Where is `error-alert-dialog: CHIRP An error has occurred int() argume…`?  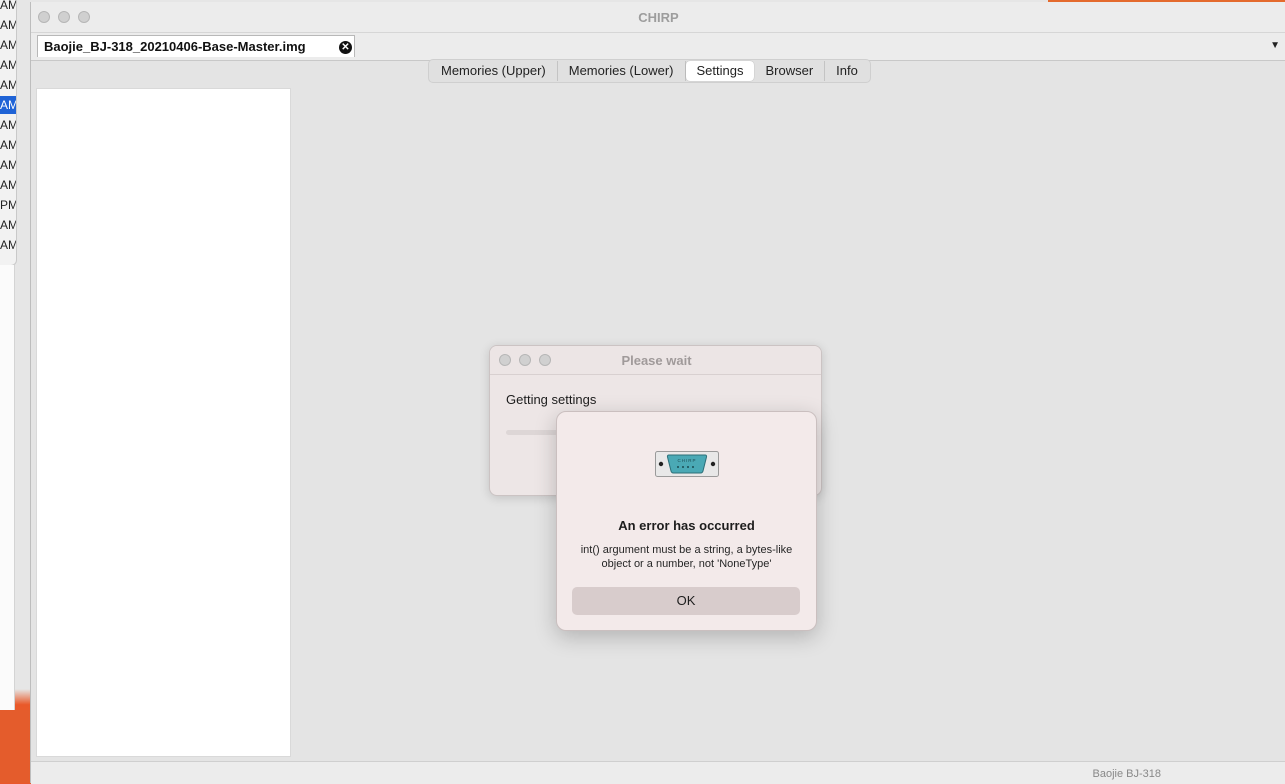 error-alert-dialog: CHIRP An error has occurred int() argume… is located at coordinates (686, 521).